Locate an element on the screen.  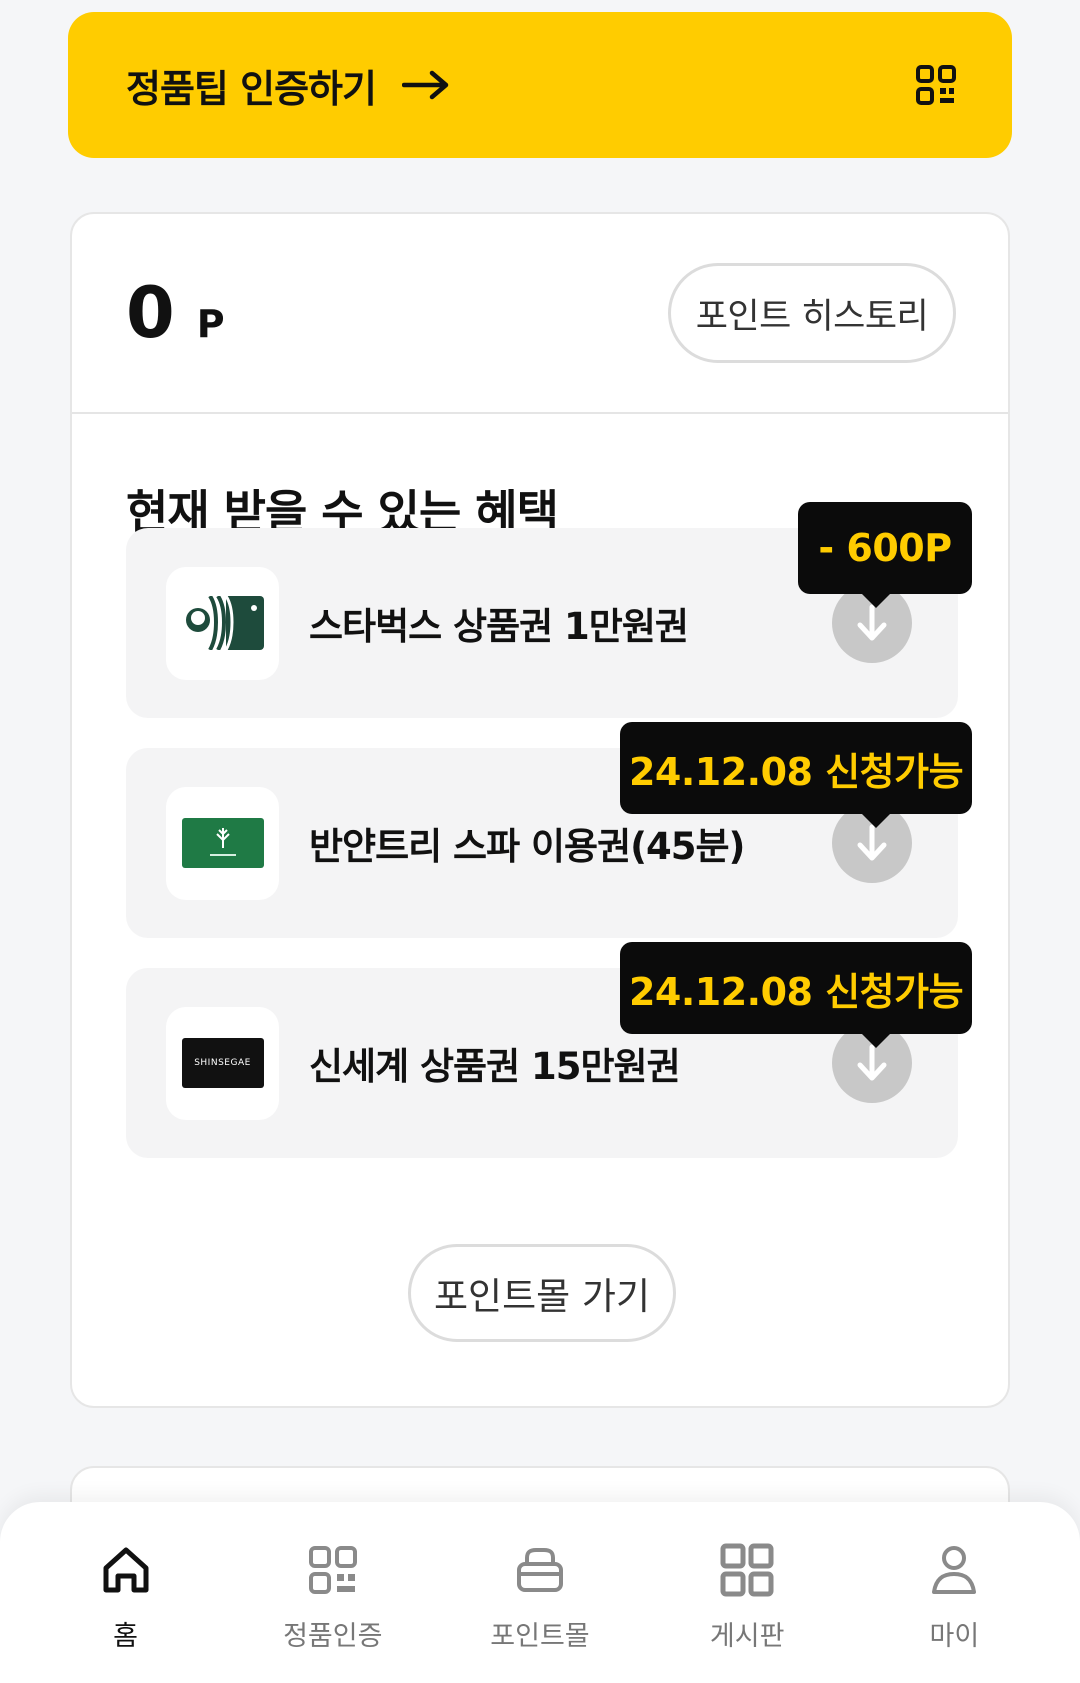
point-history-button: 포인트 히스토리 is located at coordinates (812, 313).